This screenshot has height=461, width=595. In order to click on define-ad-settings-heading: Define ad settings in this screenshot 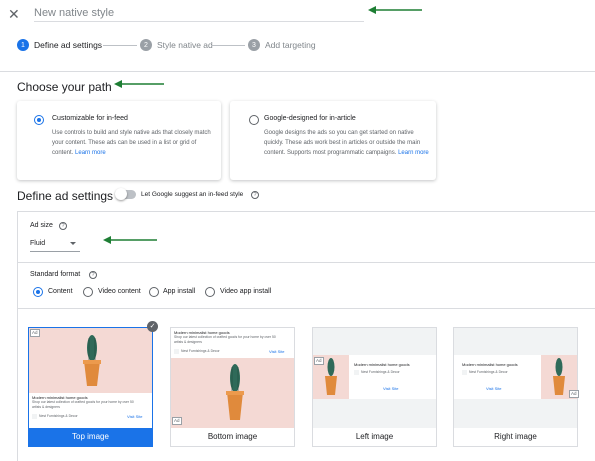, I will do `click(65, 196)`.